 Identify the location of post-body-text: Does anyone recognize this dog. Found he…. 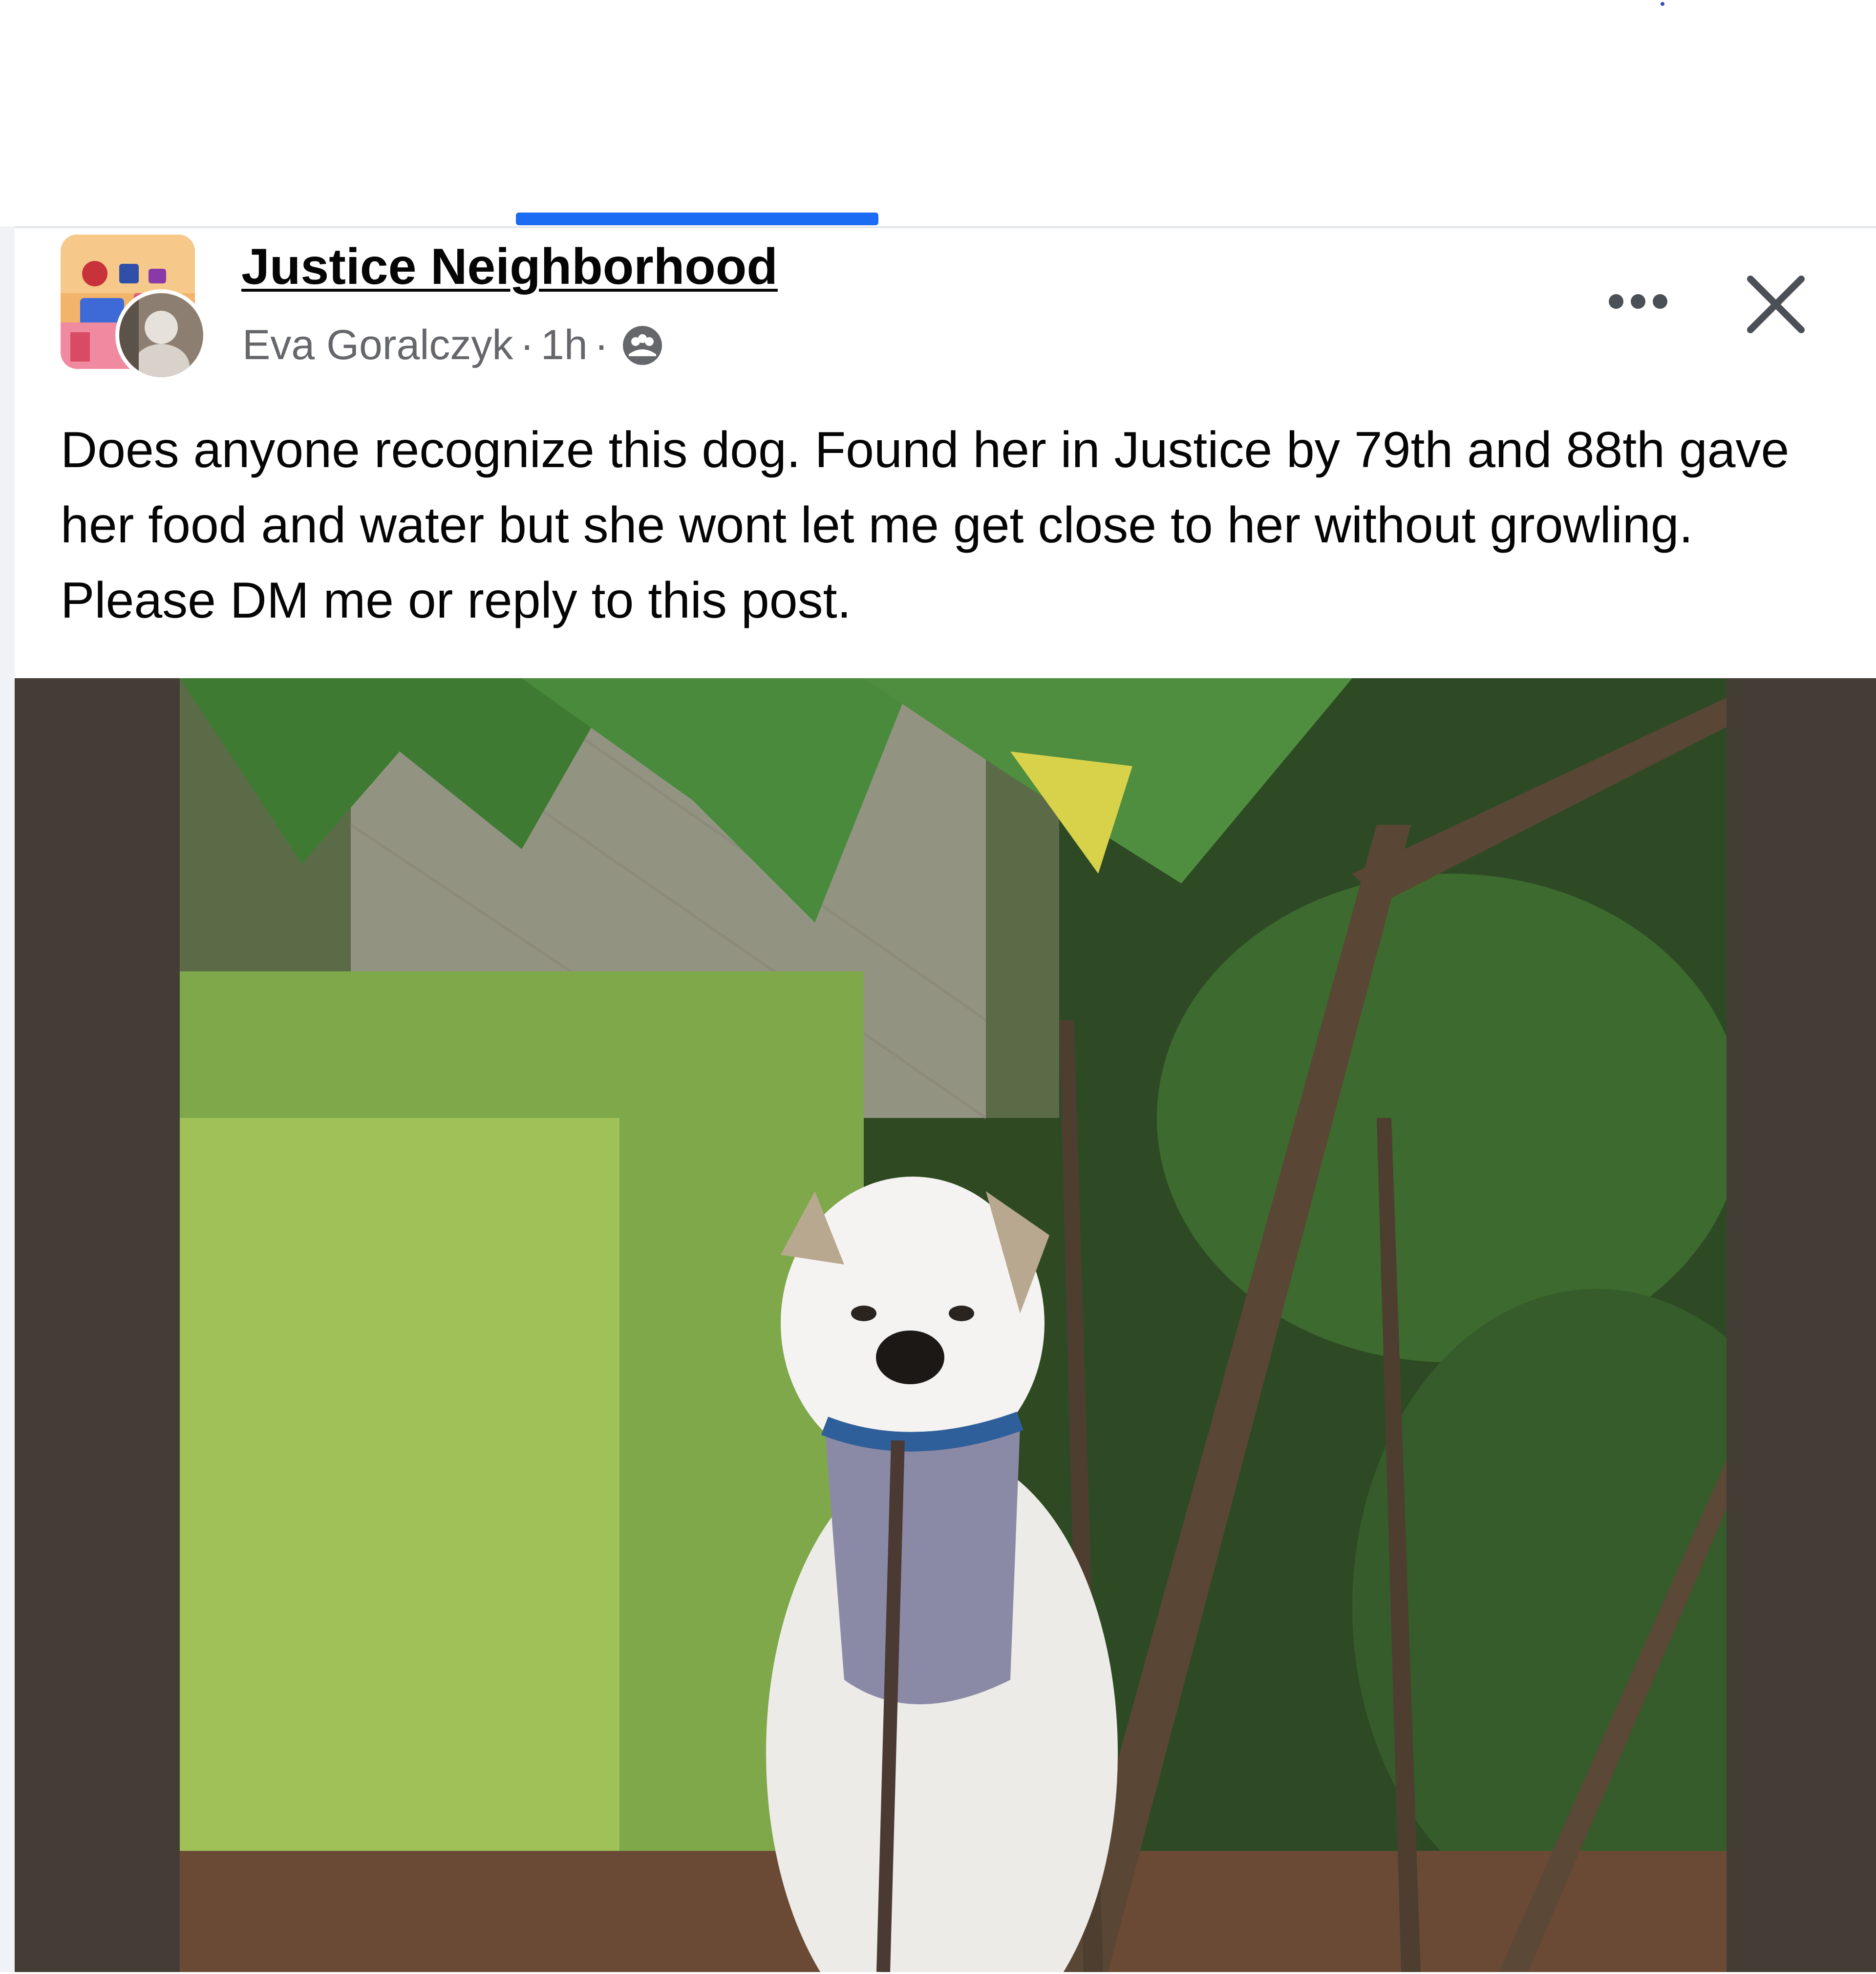
(925, 525).